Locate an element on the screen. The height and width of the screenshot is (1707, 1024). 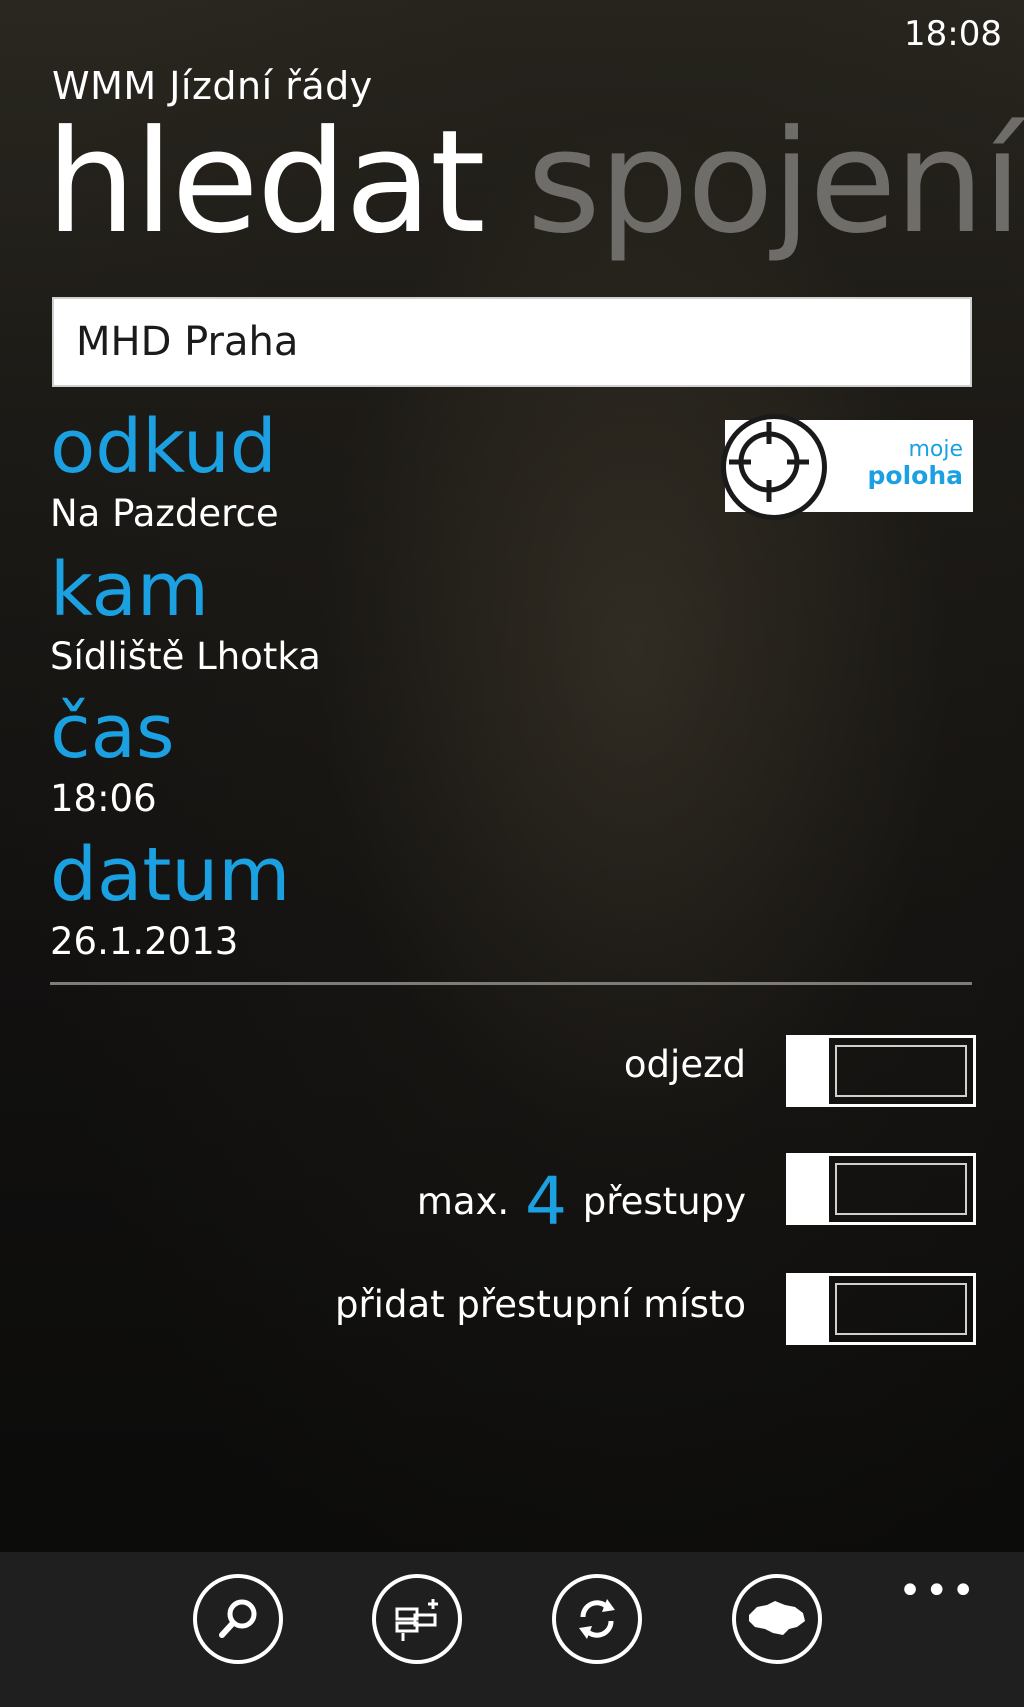
departure-label: odjezd is located at coordinates (684, 1064).